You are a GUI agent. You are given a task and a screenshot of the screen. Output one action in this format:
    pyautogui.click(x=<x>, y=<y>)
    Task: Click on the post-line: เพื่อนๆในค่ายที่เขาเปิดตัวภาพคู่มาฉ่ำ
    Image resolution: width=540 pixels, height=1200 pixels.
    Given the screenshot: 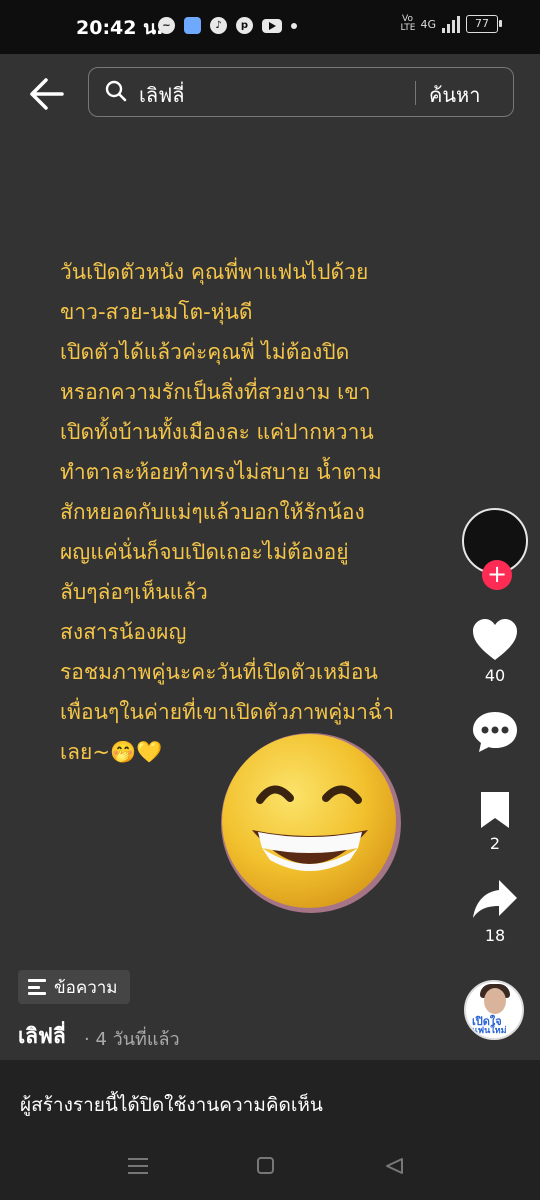 What is the action you would take?
    pyautogui.click(x=227, y=712)
    